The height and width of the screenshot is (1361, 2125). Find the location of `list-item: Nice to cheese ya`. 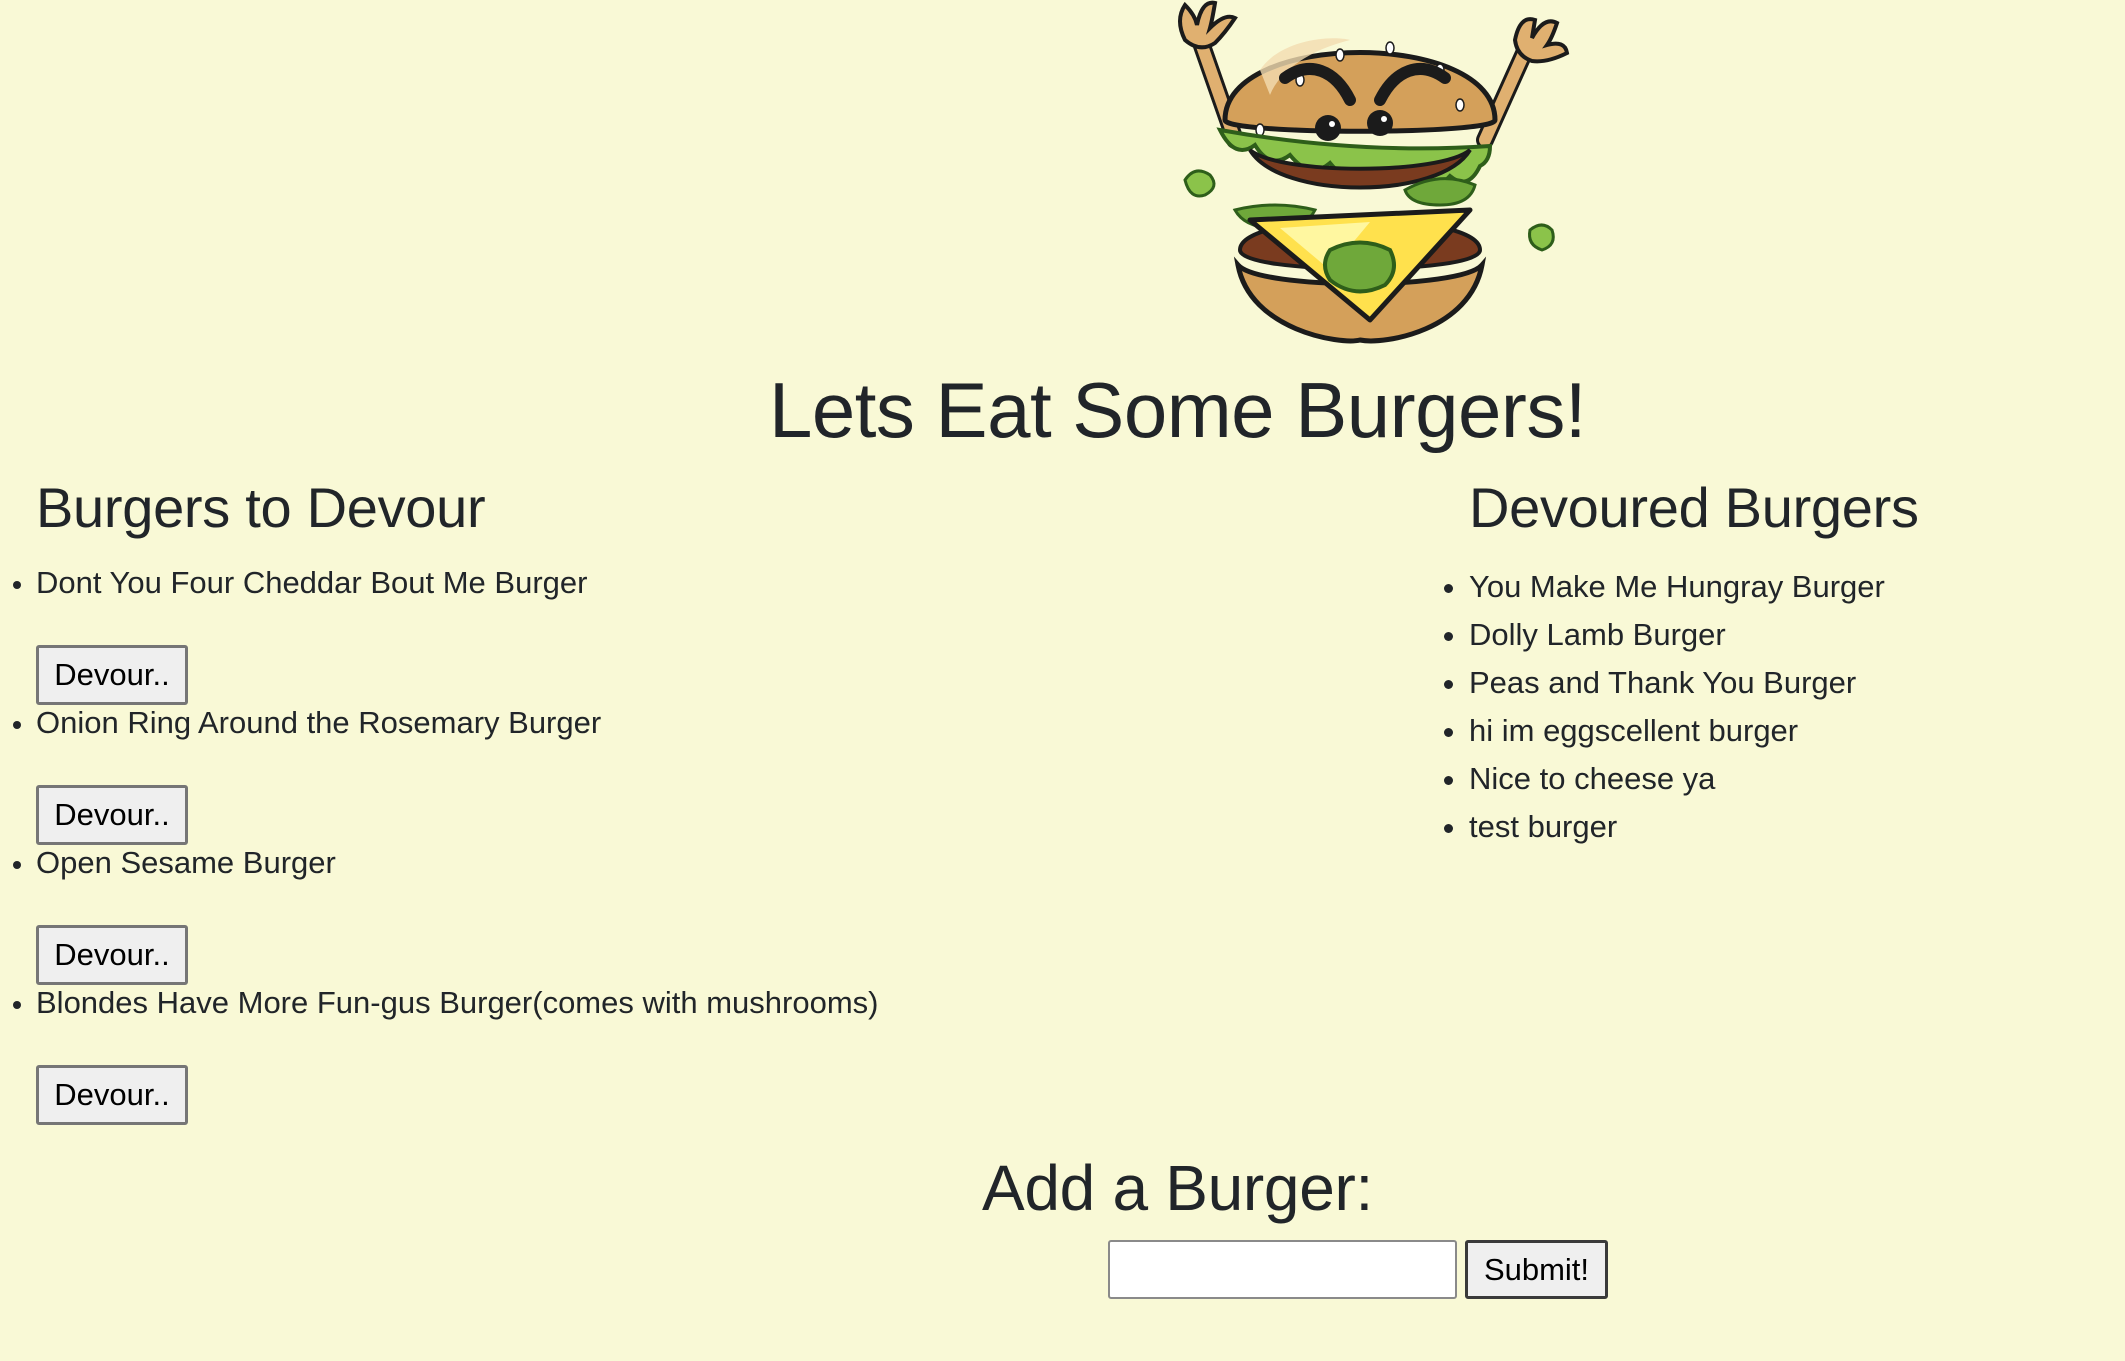

list-item: Nice to cheese ya is located at coordinates (1779, 779).